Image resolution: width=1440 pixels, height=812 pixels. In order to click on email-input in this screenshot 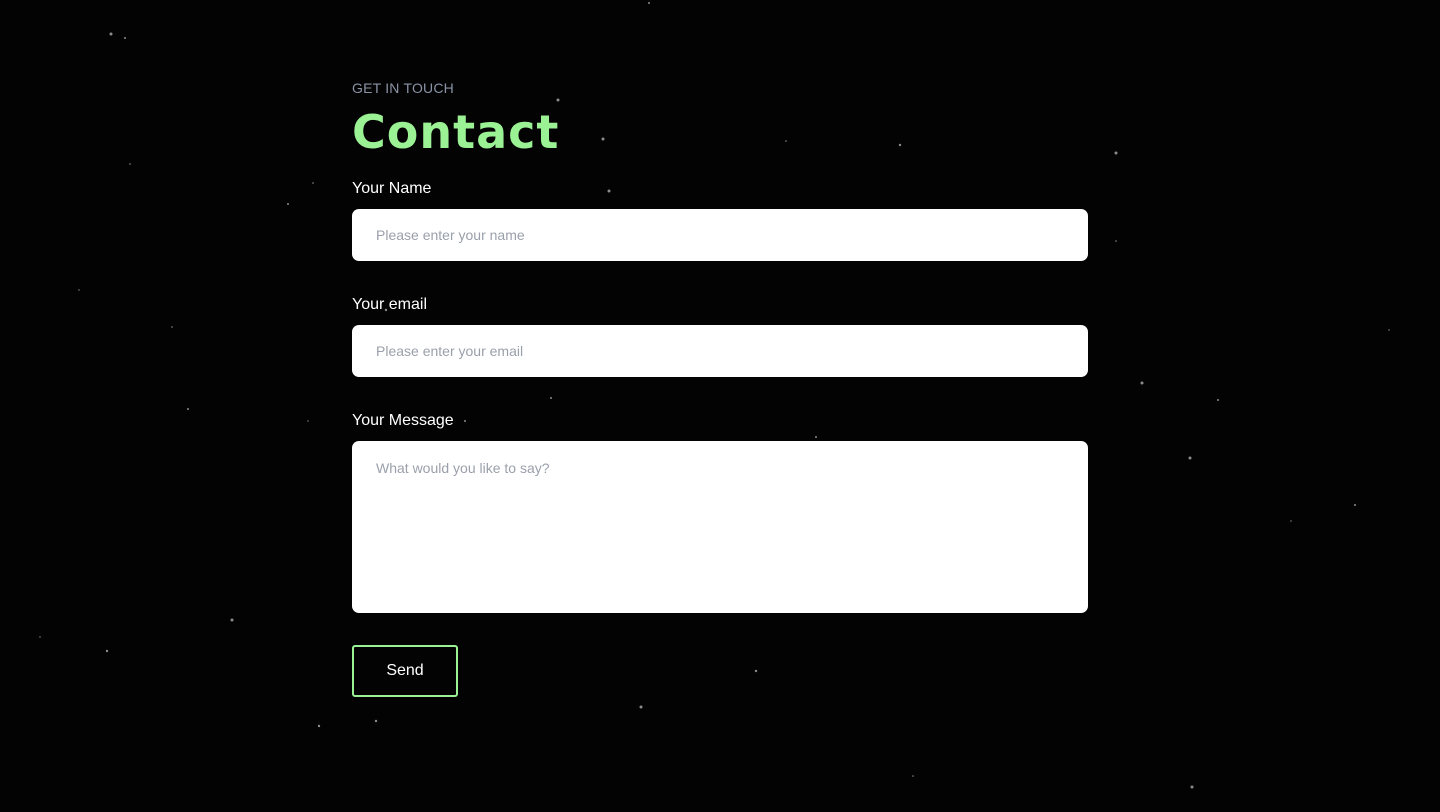, I will do `click(720, 351)`.